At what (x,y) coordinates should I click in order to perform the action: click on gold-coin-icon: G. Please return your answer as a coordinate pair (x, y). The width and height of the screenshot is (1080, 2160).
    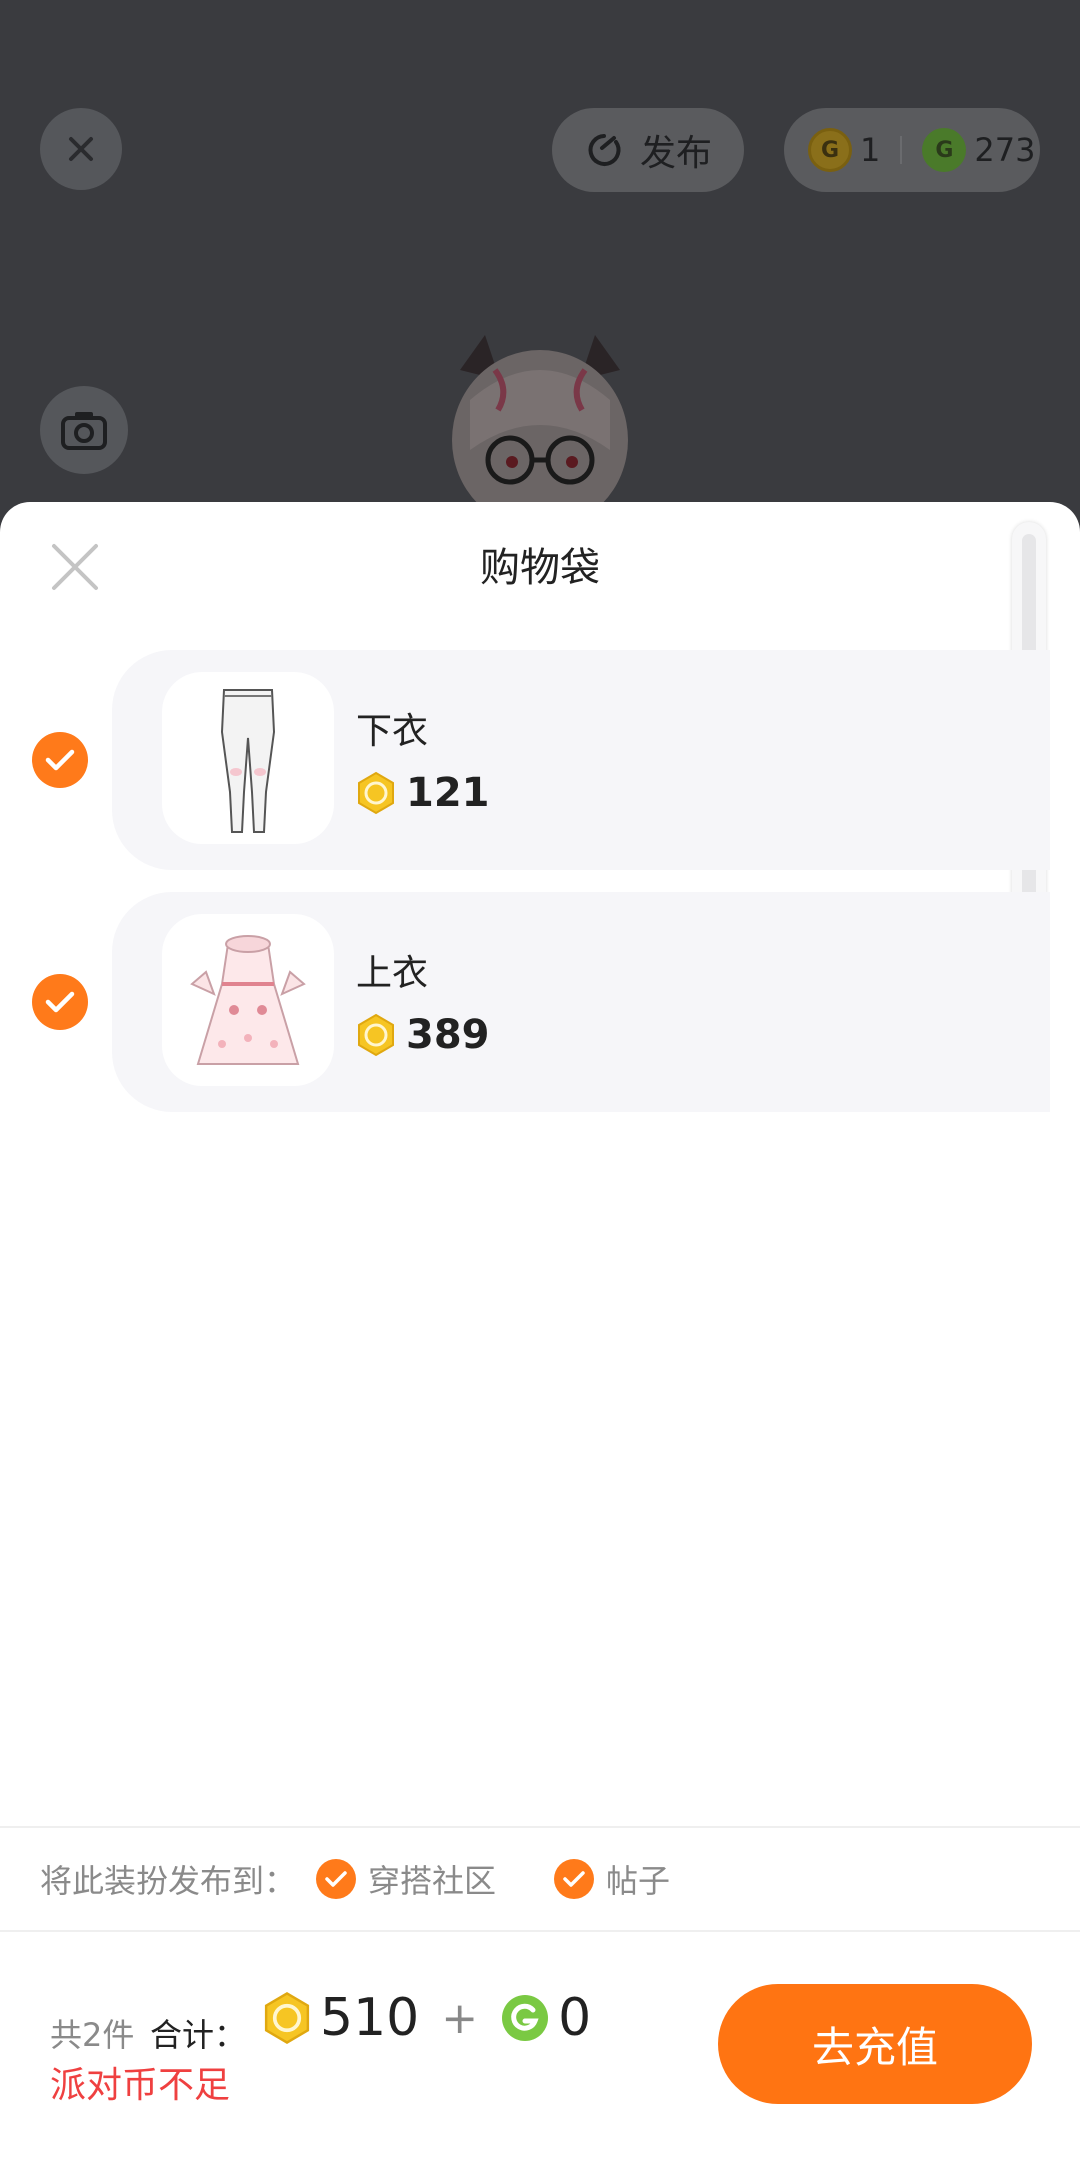
    Looking at the image, I should click on (830, 150).